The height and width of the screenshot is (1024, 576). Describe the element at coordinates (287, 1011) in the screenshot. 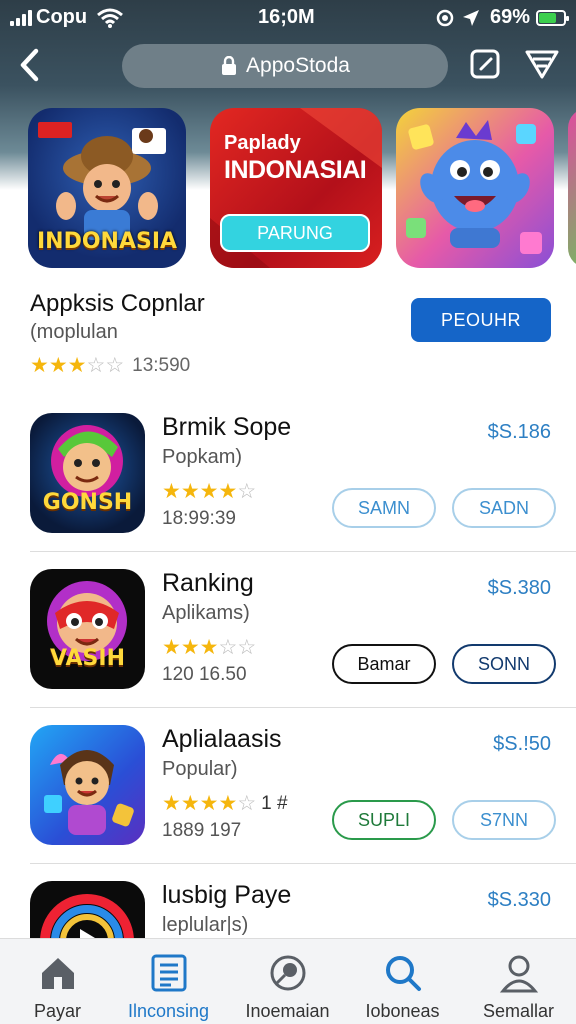

I see `tab-label: Inoemaian` at that location.